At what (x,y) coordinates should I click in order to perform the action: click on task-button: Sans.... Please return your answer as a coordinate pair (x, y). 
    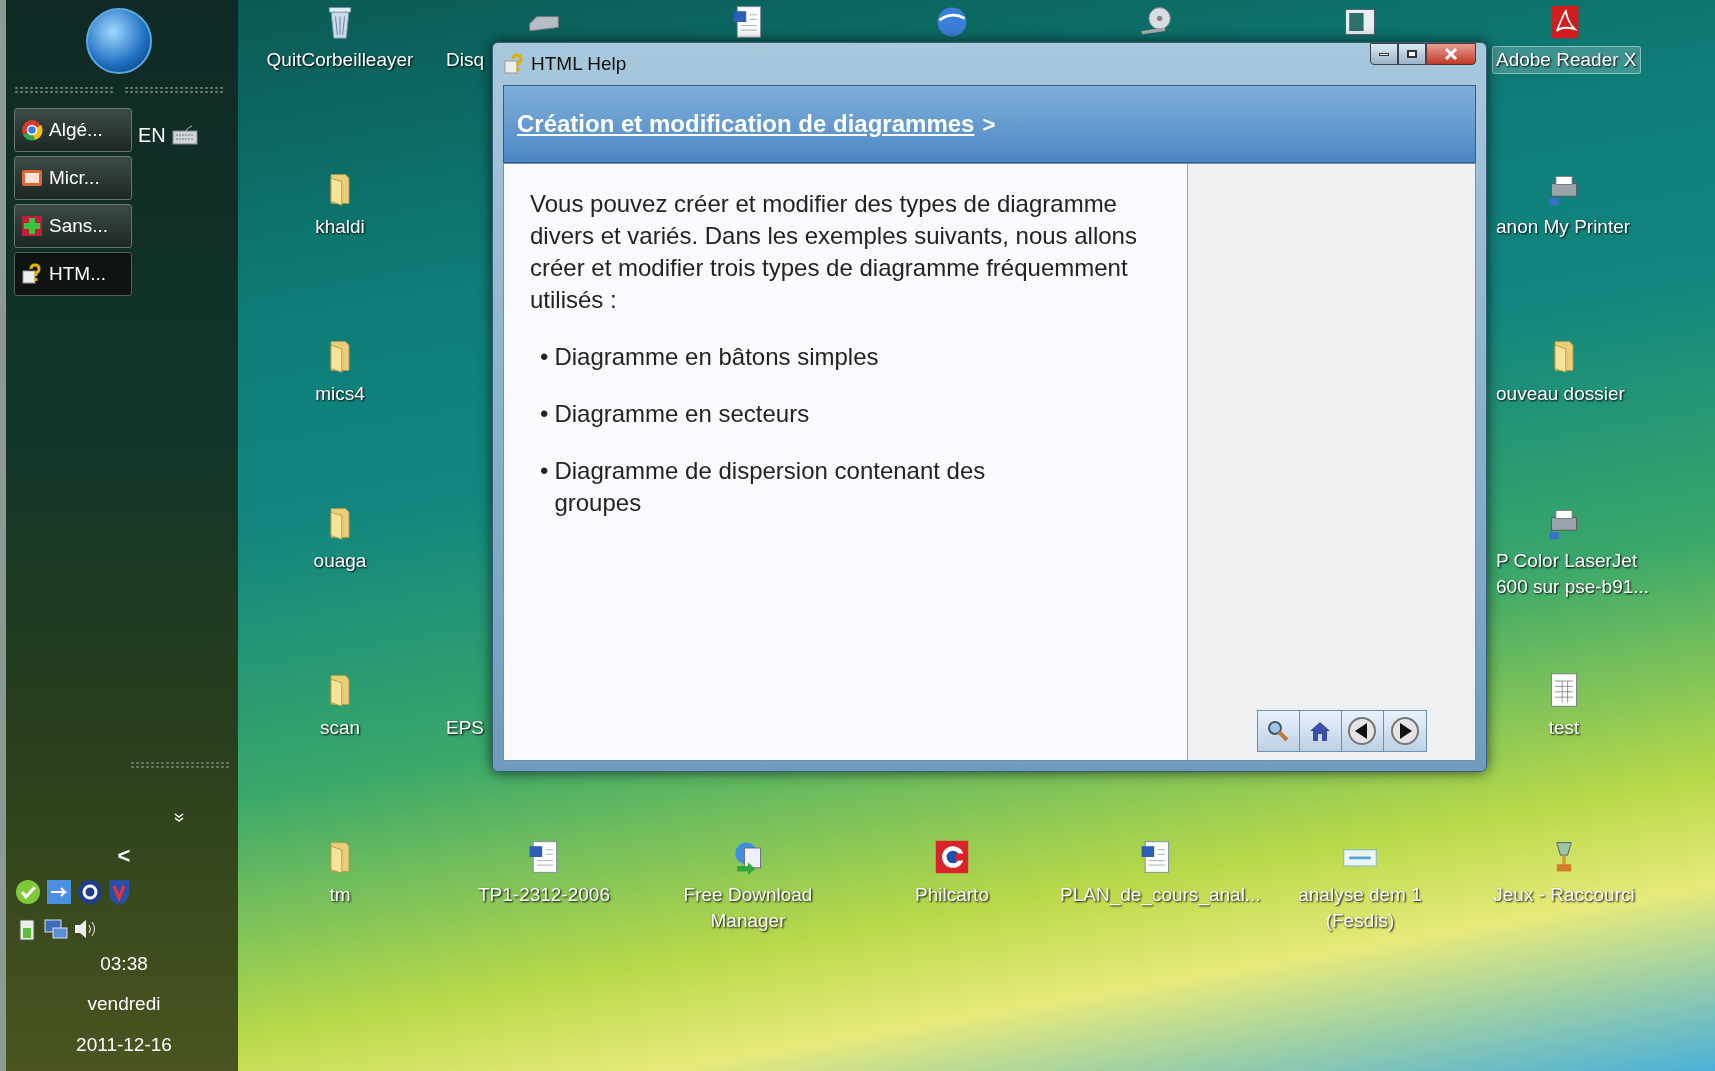
    Looking at the image, I should click on (73, 226).